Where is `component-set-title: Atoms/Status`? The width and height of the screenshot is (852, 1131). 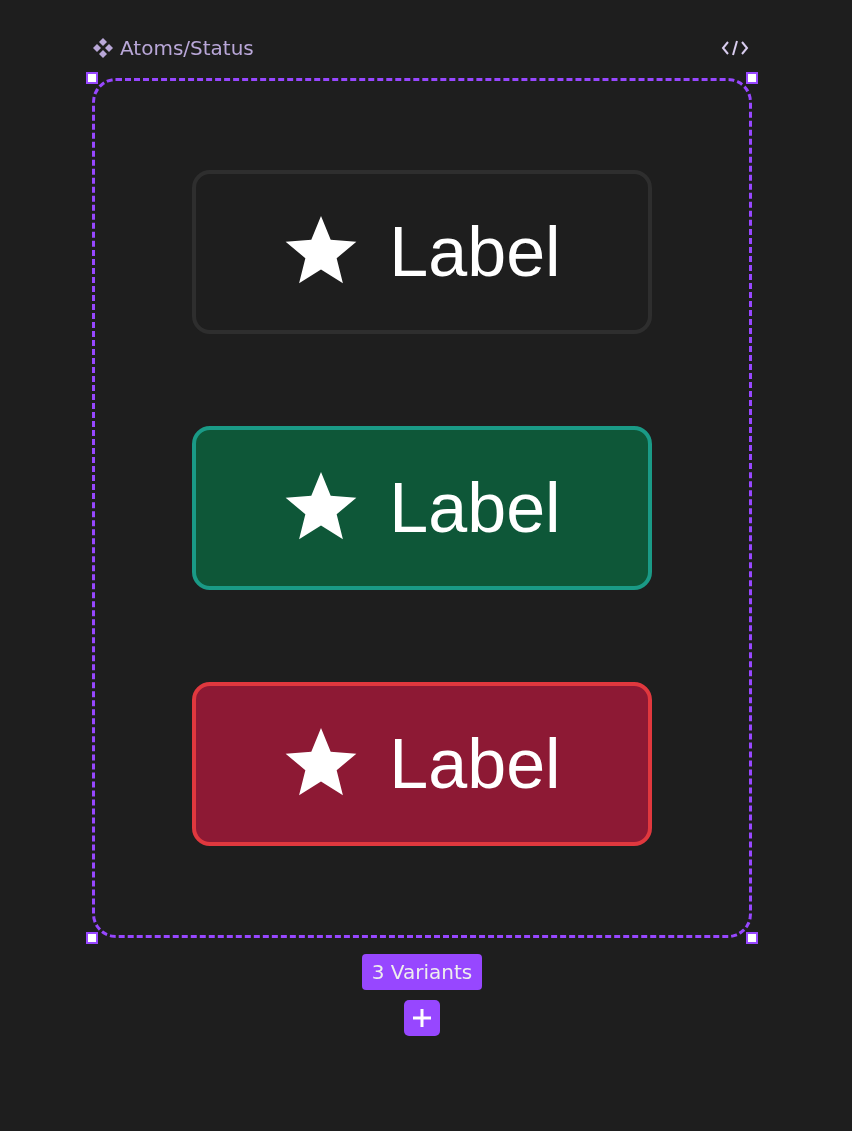
component-set-title: Atoms/Status is located at coordinates (187, 48).